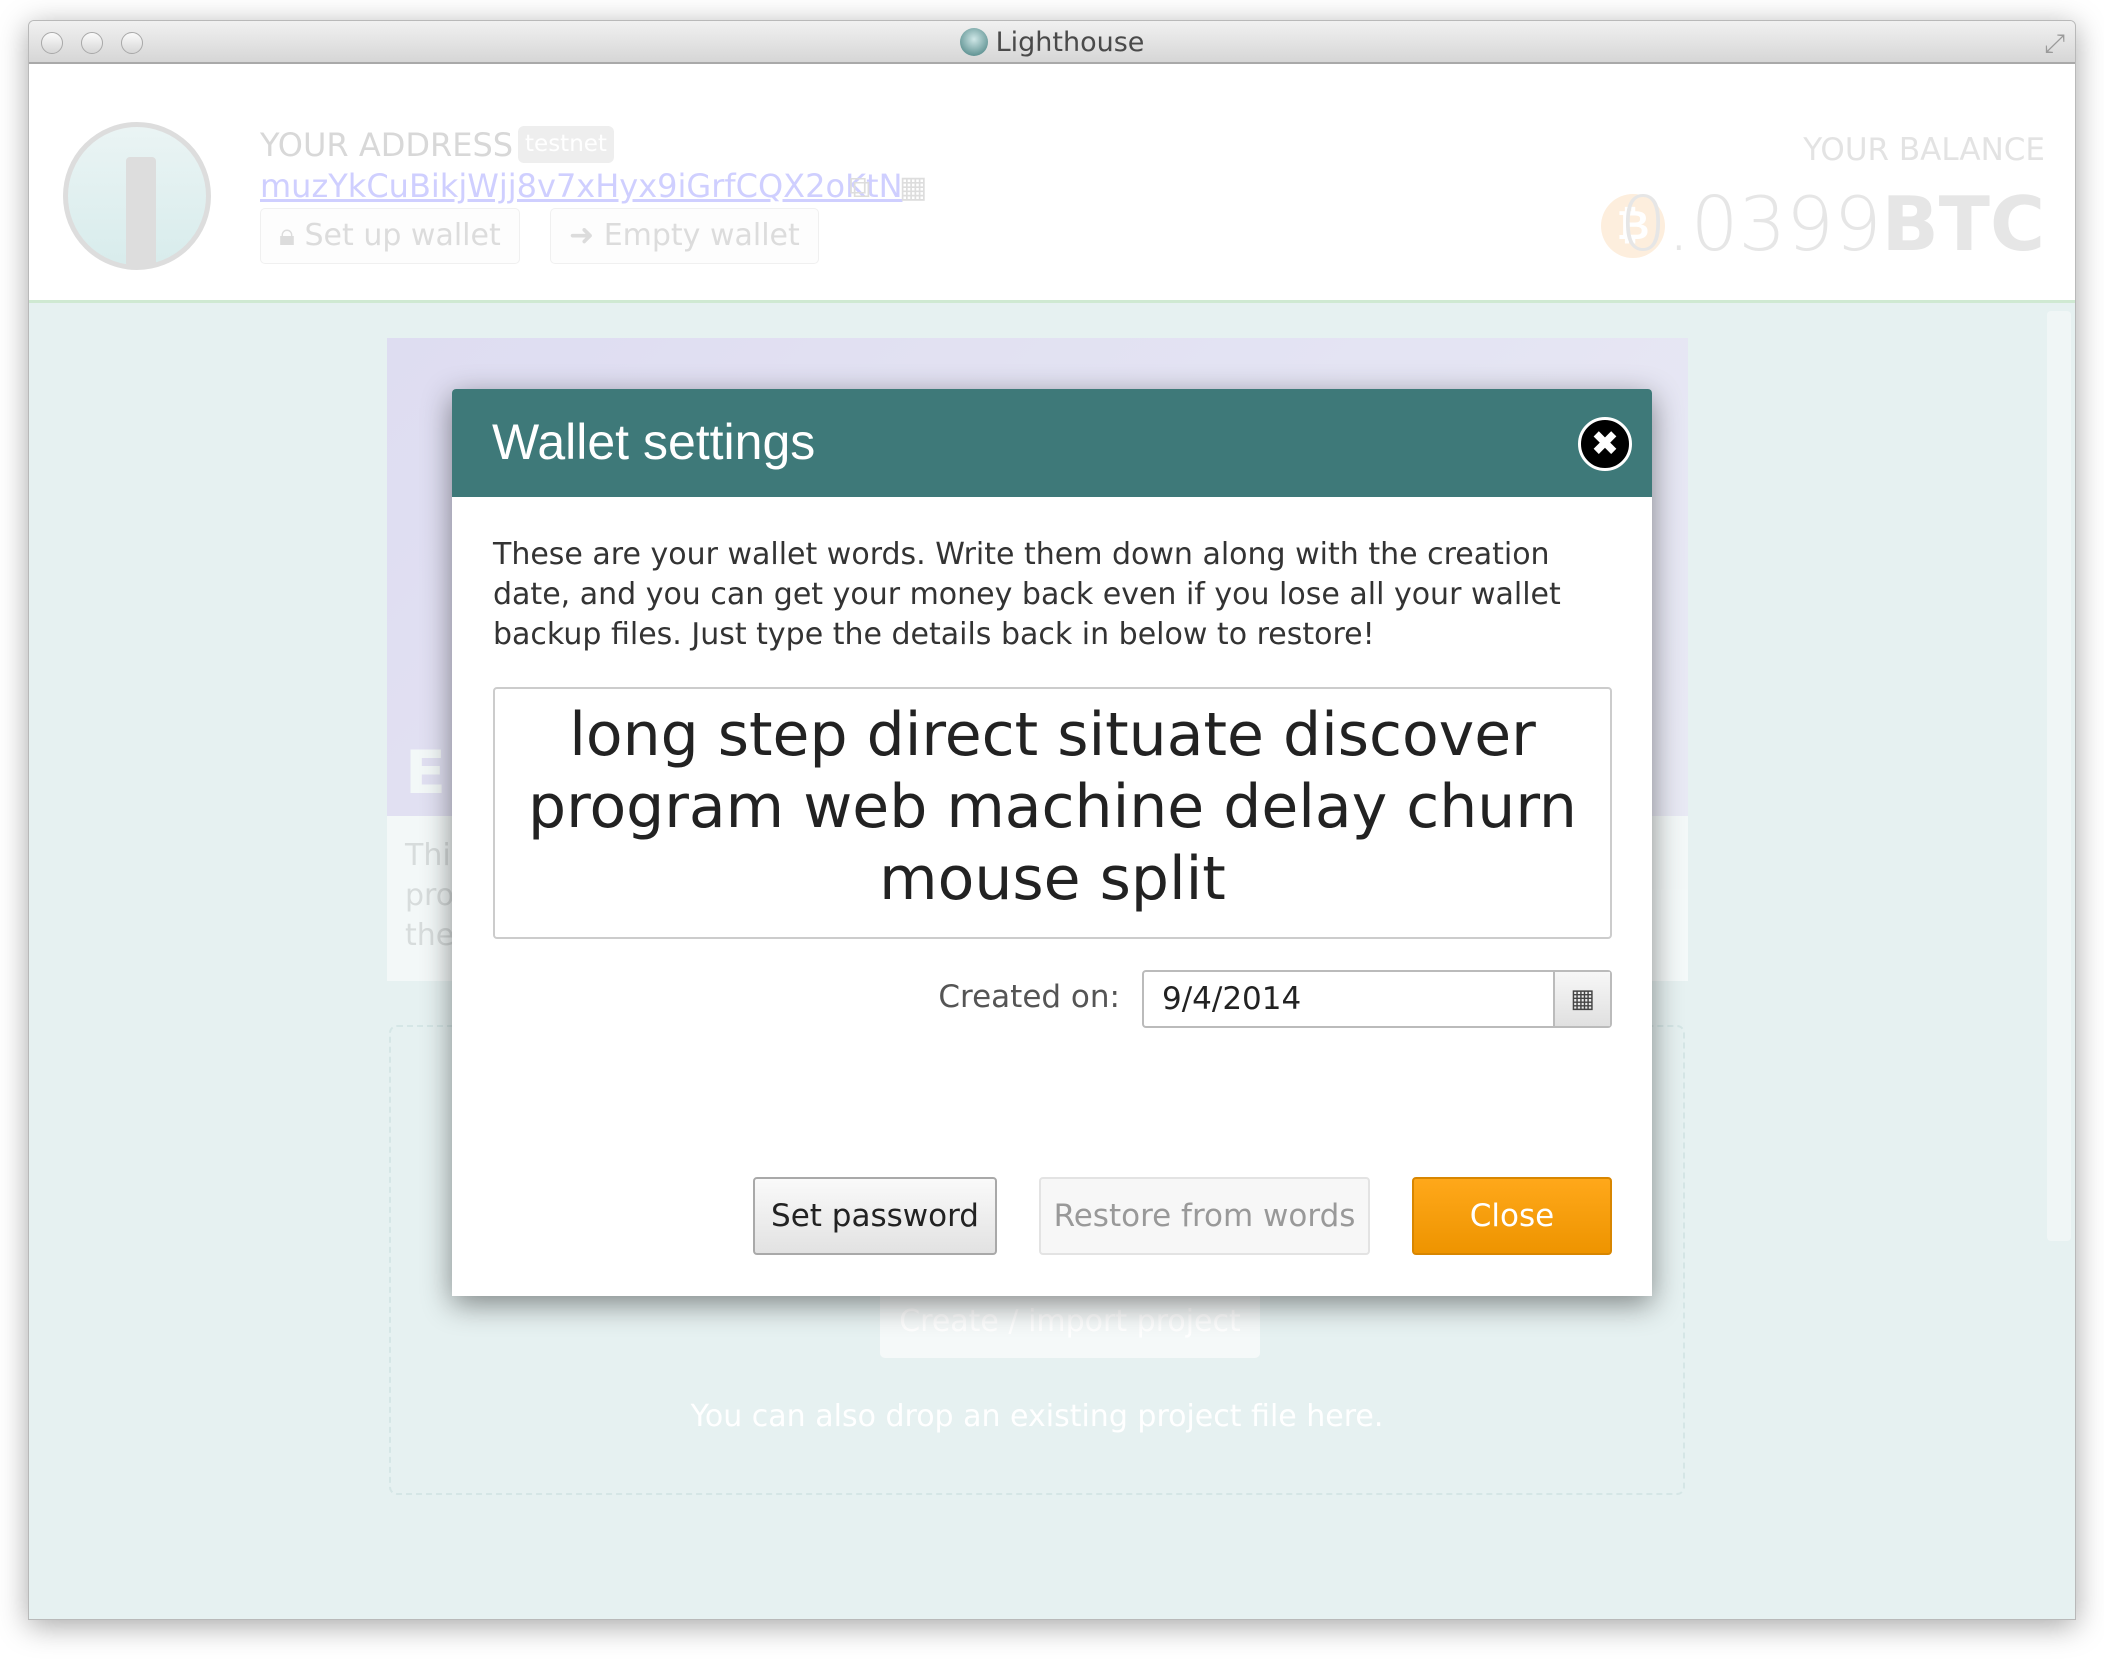 This screenshot has width=2104, height=1660. What do you see at coordinates (566, 144) in the screenshot?
I see `network-badge: testnet` at bounding box center [566, 144].